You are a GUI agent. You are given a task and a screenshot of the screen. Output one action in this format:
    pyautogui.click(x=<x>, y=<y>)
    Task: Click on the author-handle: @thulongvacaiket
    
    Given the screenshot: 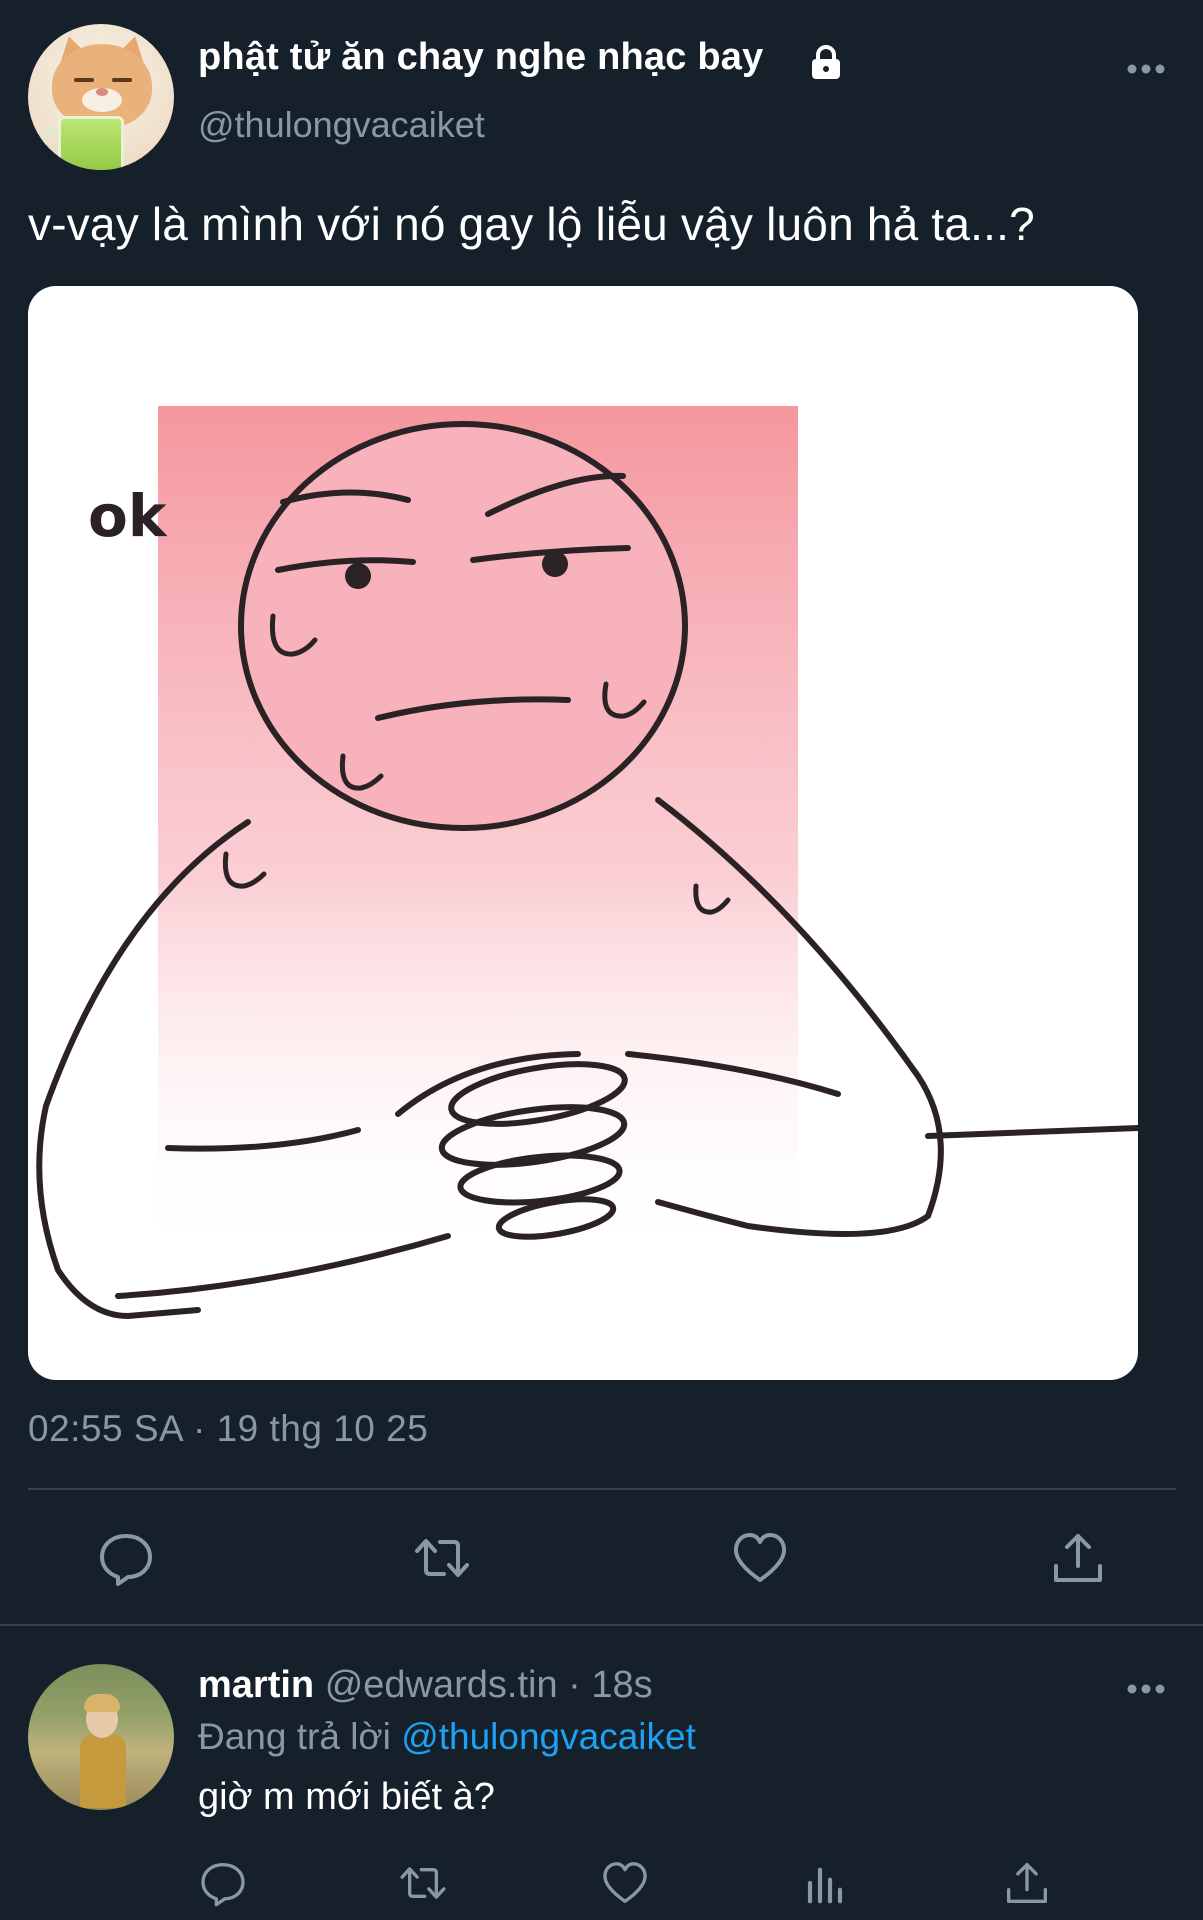 What is the action you would take?
    pyautogui.click(x=341, y=125)
    